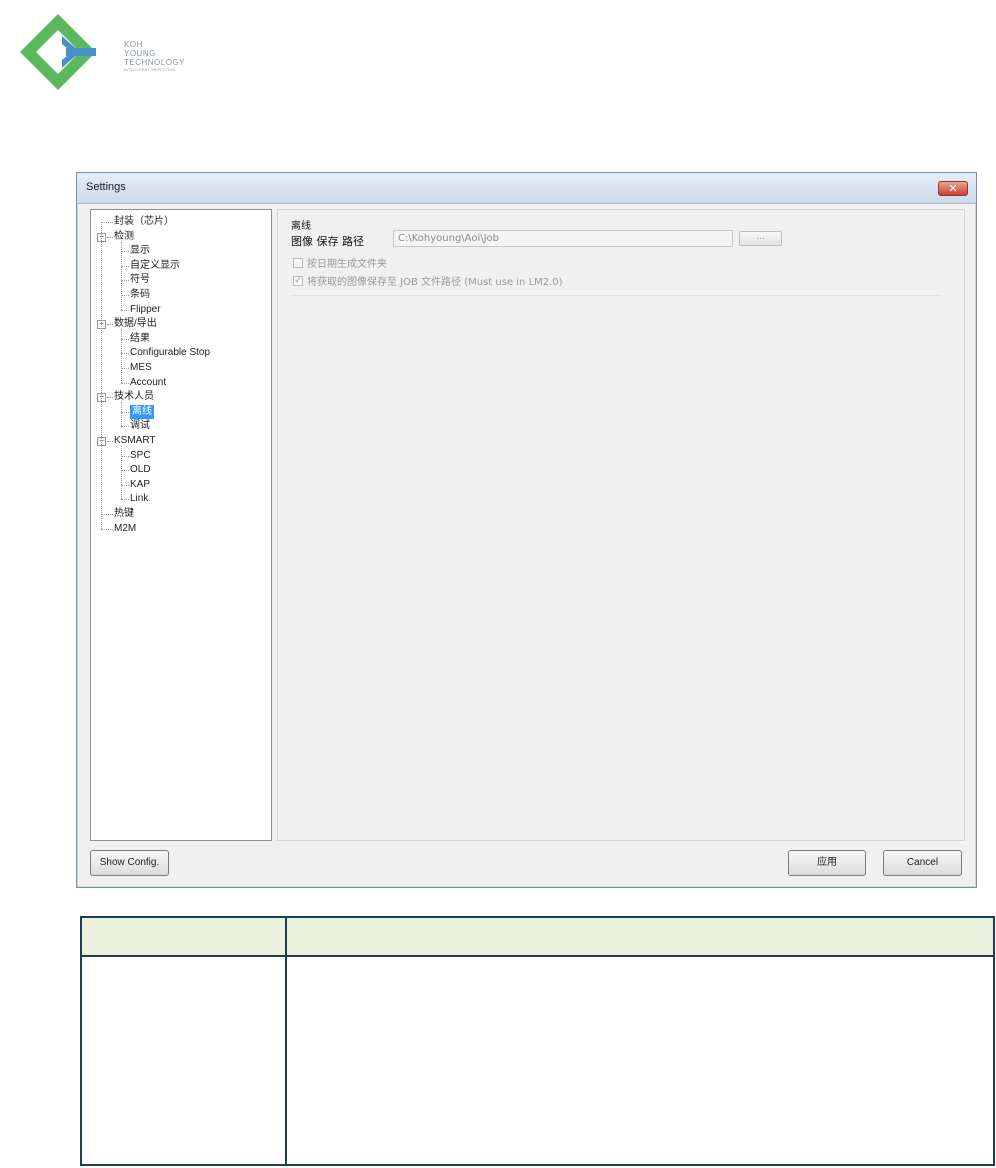  Describe the element at coordinates (140, 426) in the screenshot. I see `tree-item: 调试` at that location.